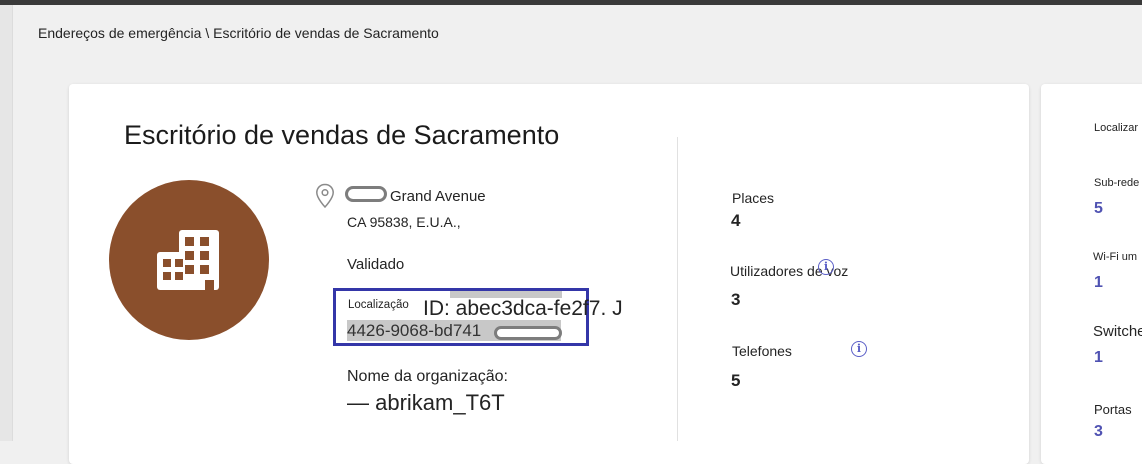 Image resolution: width=1142 pixels, height=464 pixels. What do you see at coordinates (736, 380) in the screenshot?
I see `phones-value: 5` at bounding box center [736, 380].